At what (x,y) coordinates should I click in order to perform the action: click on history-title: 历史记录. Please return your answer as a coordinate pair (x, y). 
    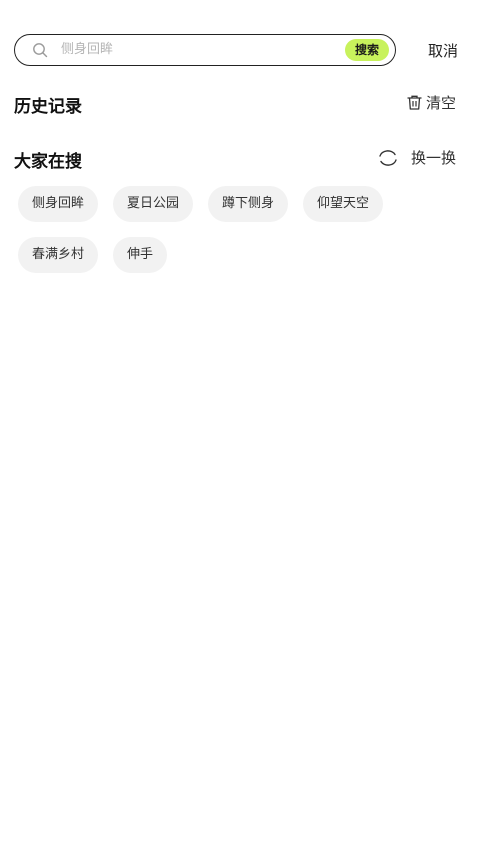
    Looking at the image, I should click on (48, 107).